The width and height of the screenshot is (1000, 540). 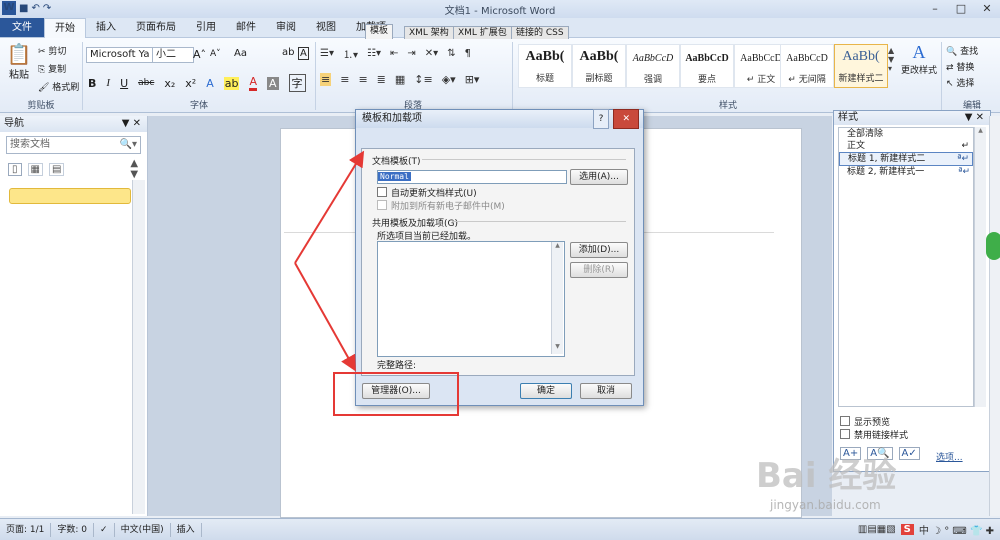 I want to click on ime-logo-icon: S, so click(x=907, y=529).